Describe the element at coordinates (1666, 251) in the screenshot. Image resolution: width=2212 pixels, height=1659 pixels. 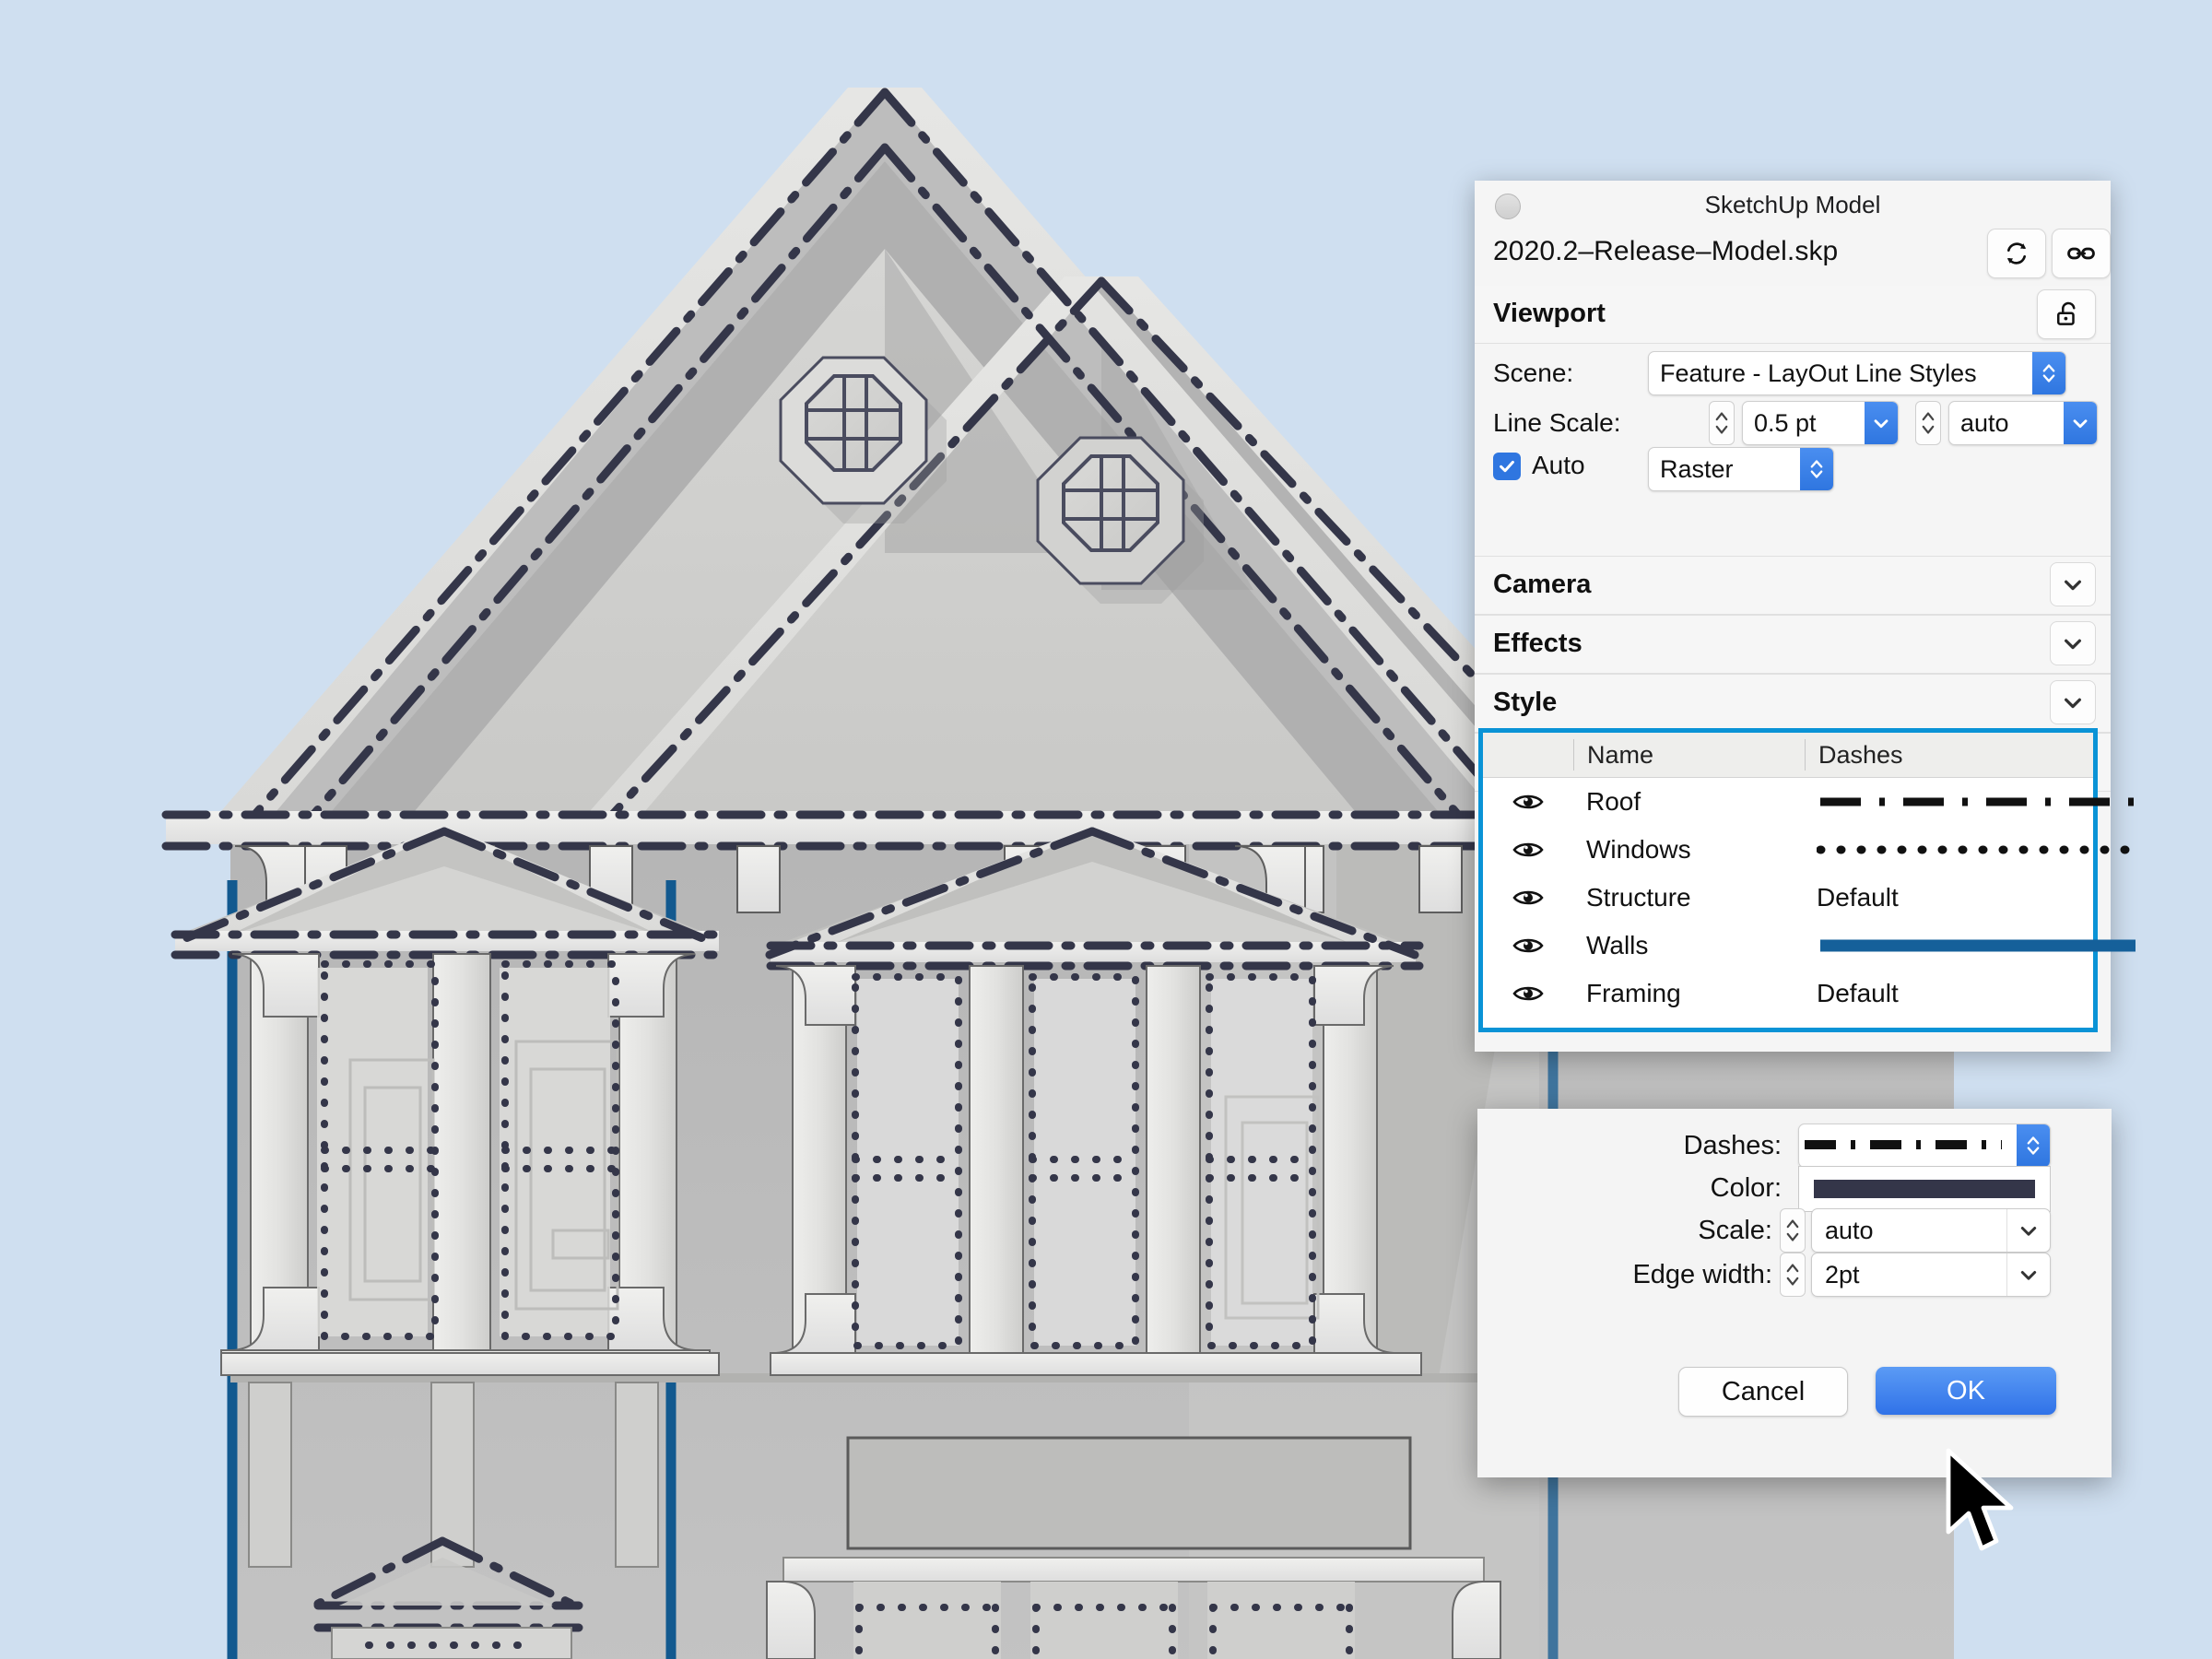
I see `model-file-name: 2020.2–Release–Model.skp` at that location.